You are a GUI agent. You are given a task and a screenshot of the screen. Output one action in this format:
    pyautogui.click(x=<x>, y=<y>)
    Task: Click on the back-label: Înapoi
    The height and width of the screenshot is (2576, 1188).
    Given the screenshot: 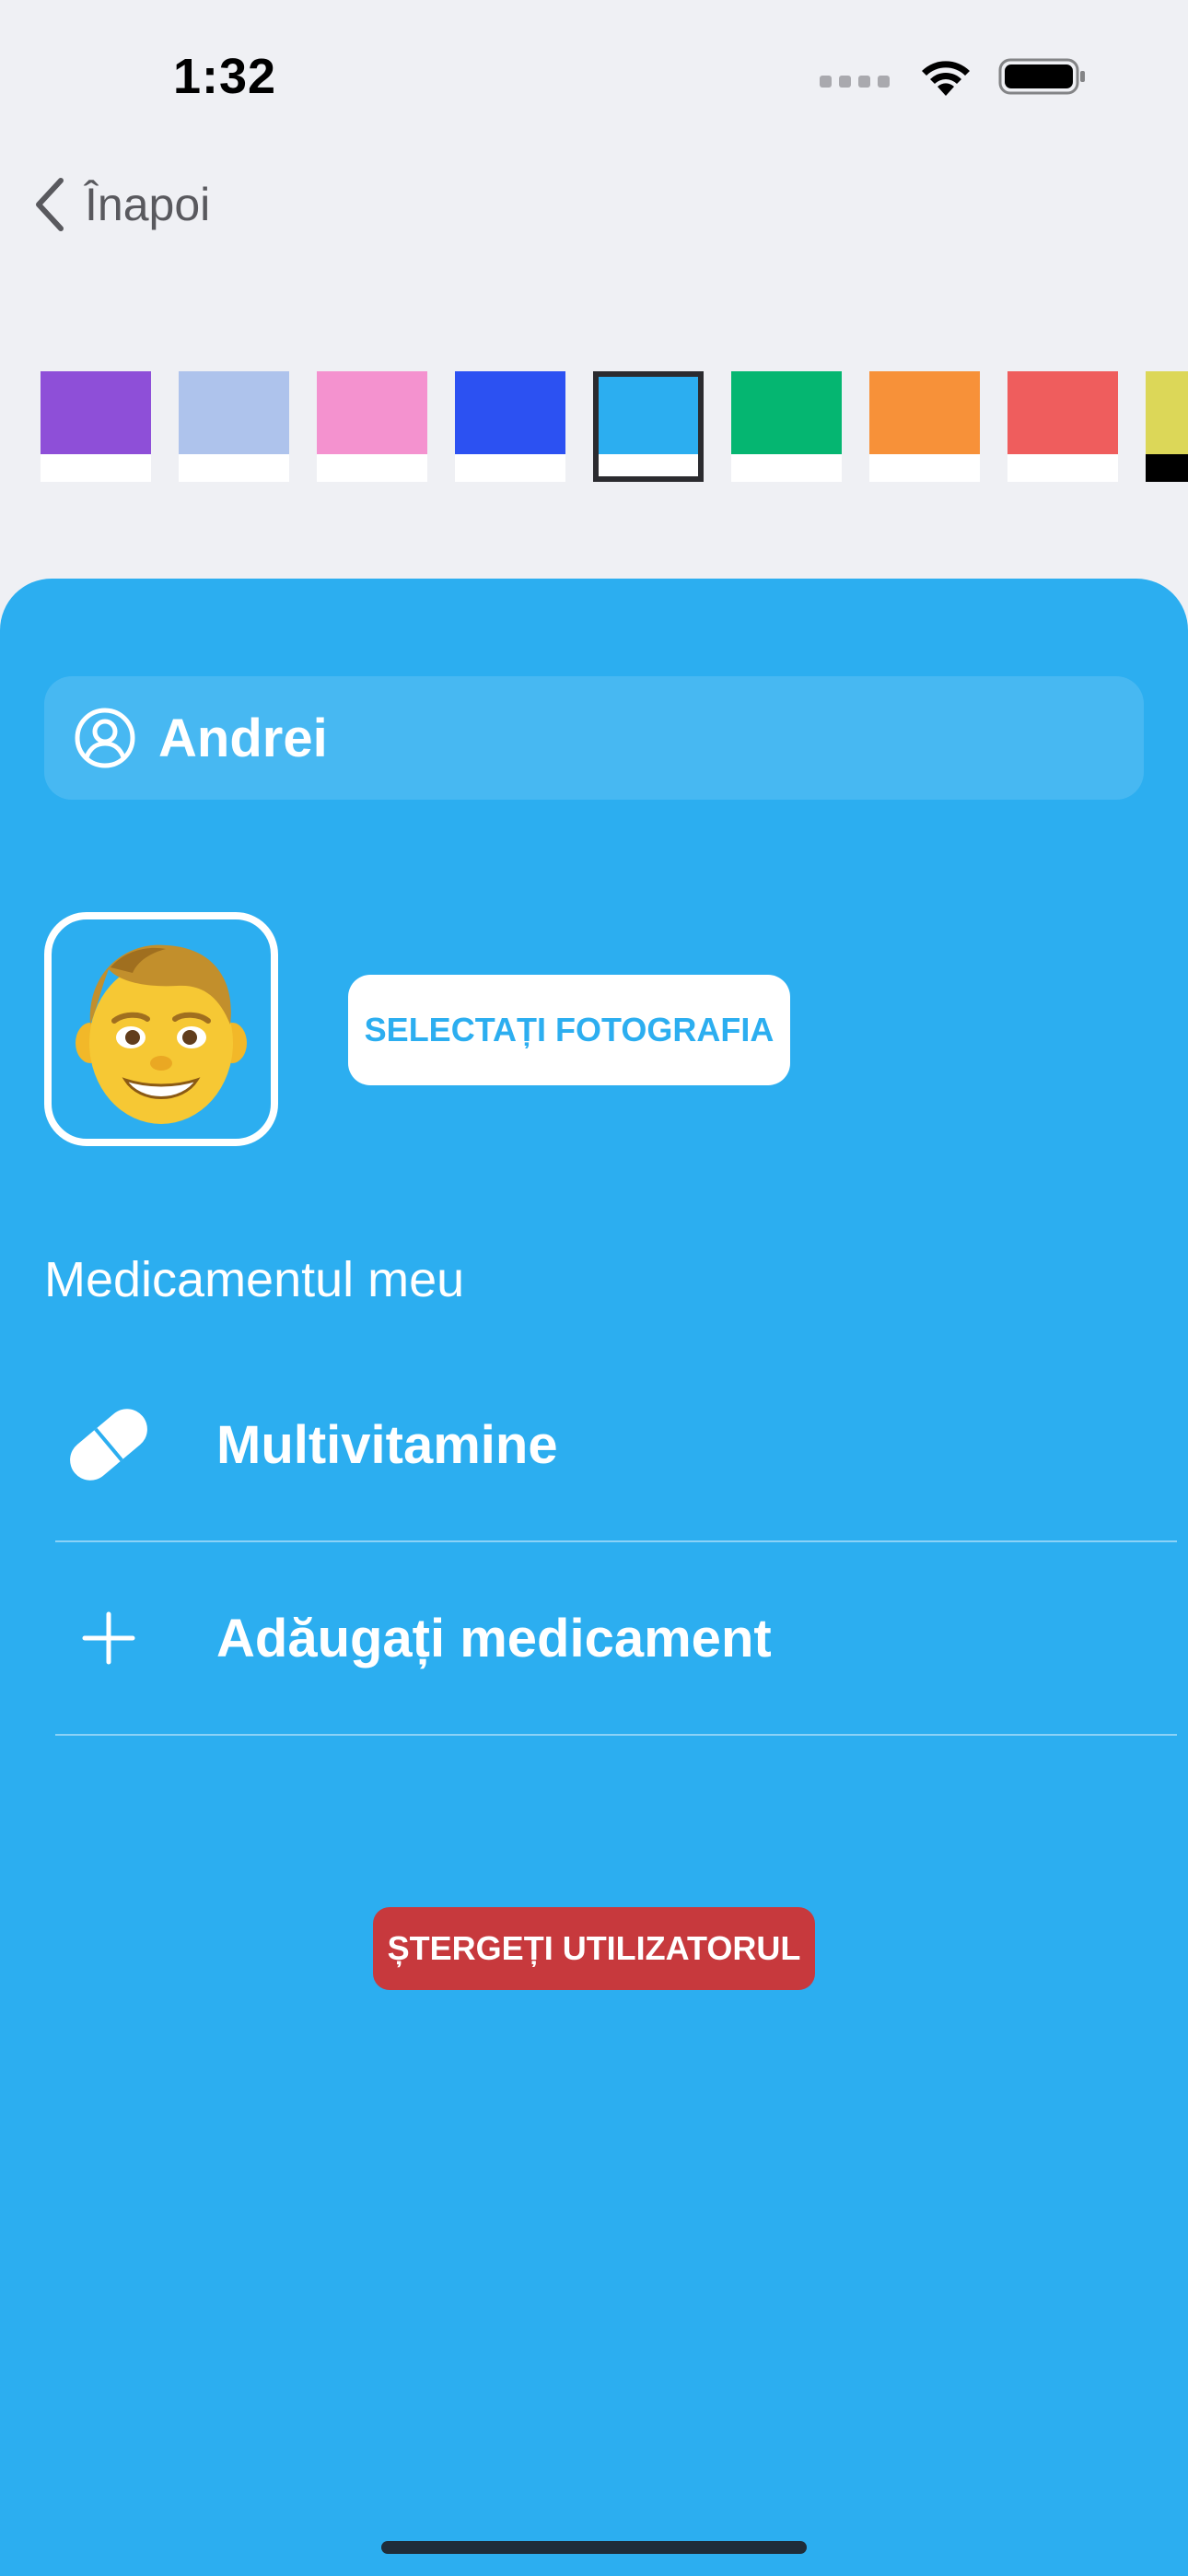 What is the action you would take?
    pyautogui.click(x=148, y=204)
    